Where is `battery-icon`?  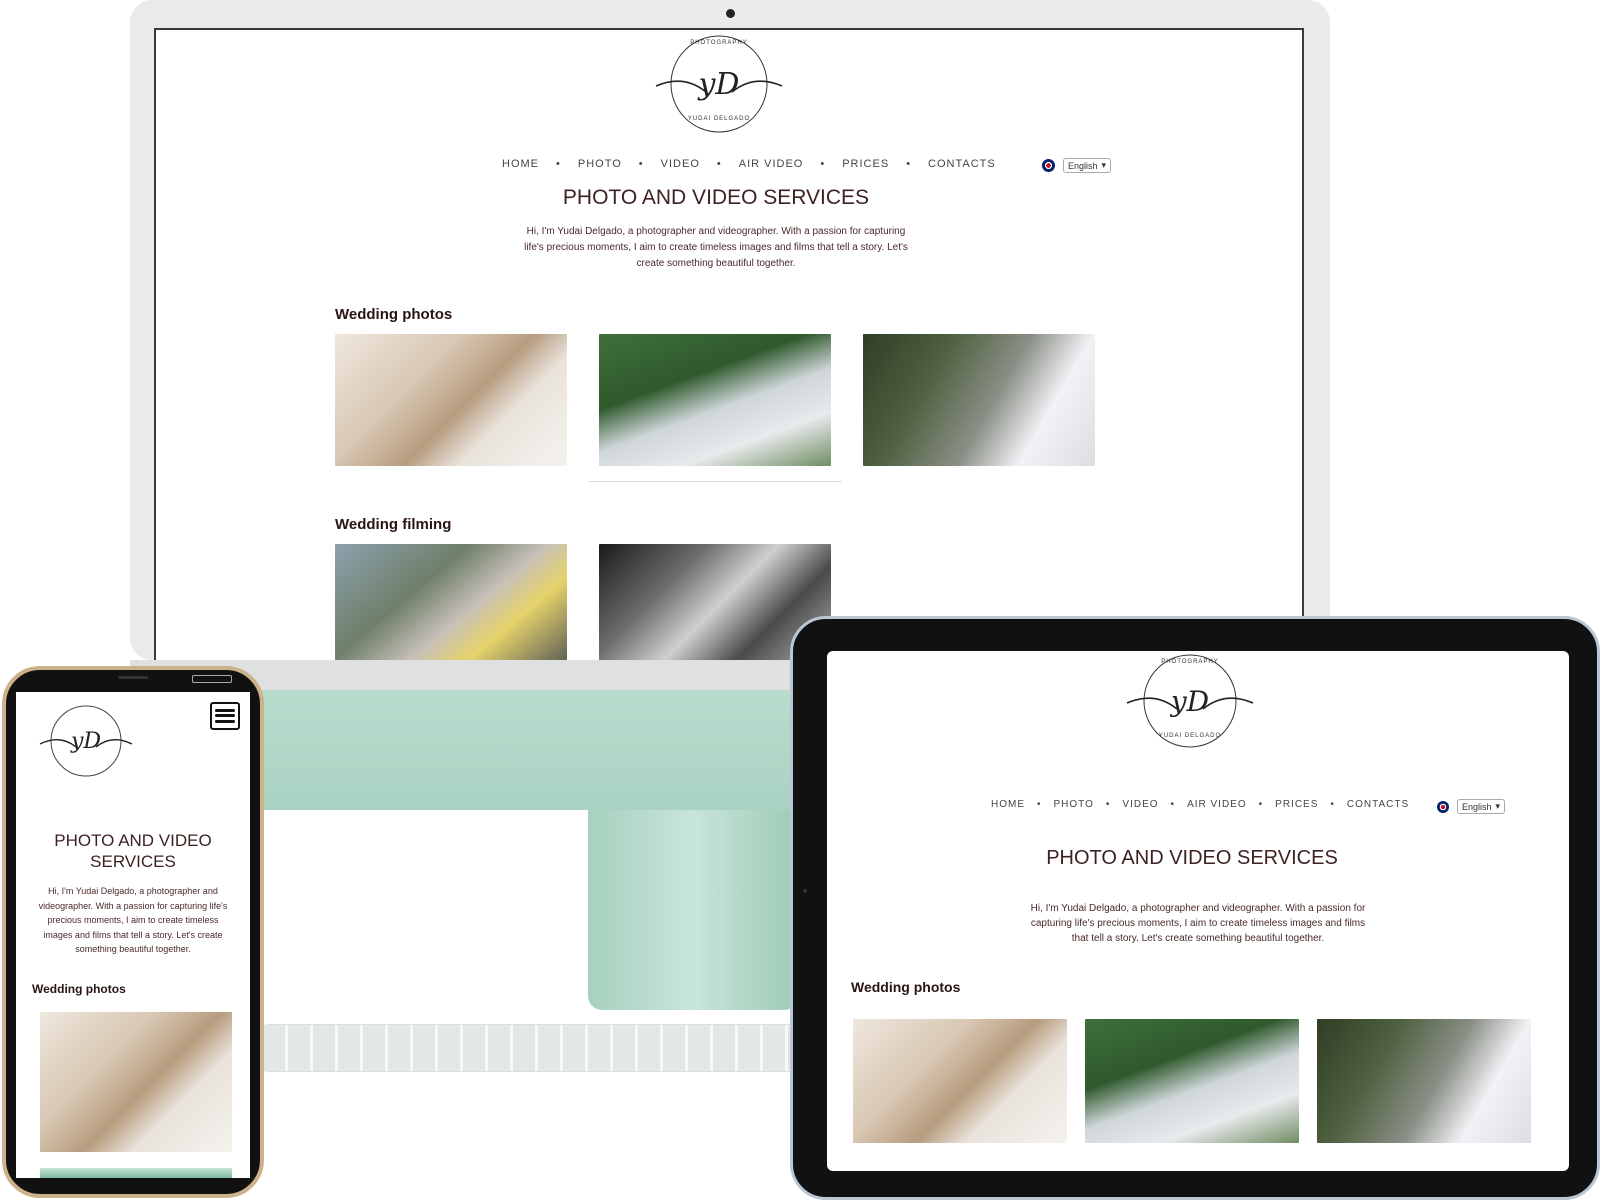 battery-icon is located at coordinates (212, 679).